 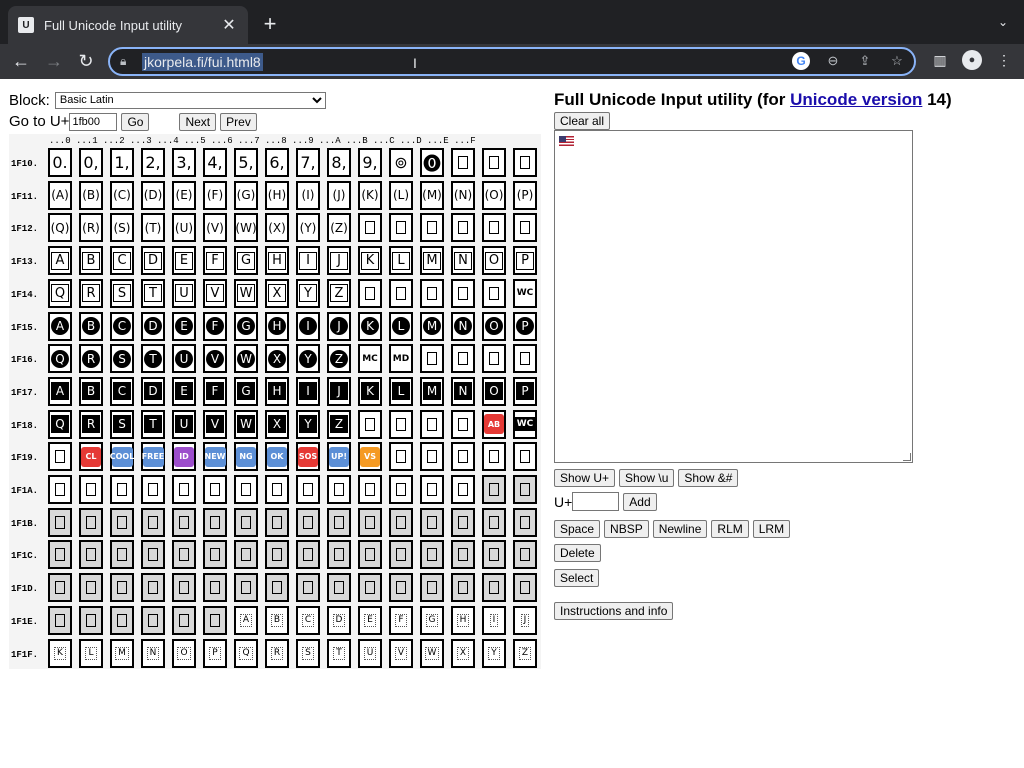 What do you see at coordinates (585, 478) in the screenshot?
I see `show-uplus-button: Show U+` at bounding box center [585, 478].